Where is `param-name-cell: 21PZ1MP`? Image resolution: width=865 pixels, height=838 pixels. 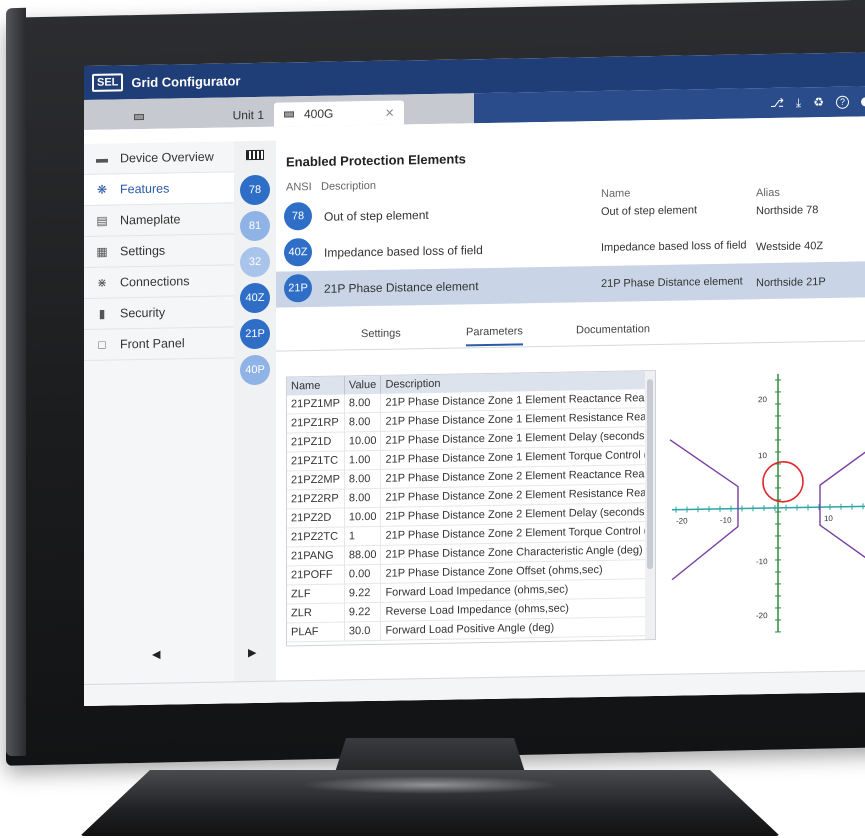
param-name-cell: 21PZ1MP is located at coordinates (316, 404).